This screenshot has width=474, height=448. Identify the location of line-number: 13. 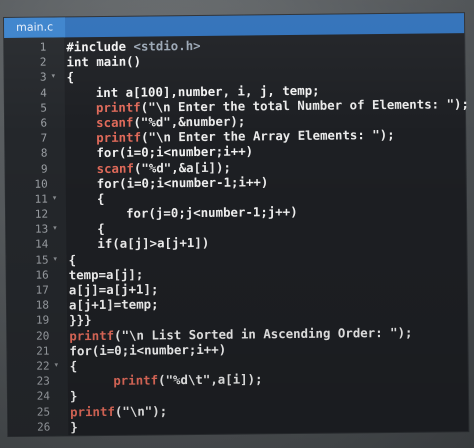
(41, 229).